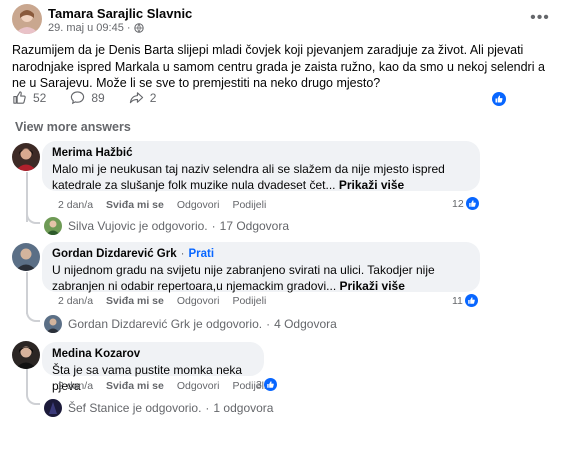  Describe the element at coordinates (136, 98) in the screenshot. I see `share-icon` at that location.